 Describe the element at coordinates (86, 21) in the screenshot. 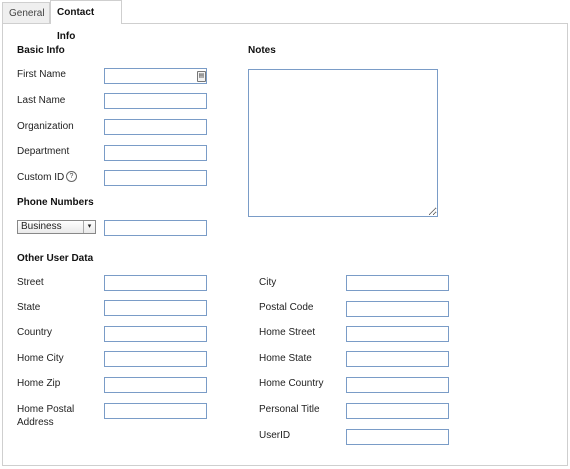

I see `tab-contact-info: Contact Info` at that location.